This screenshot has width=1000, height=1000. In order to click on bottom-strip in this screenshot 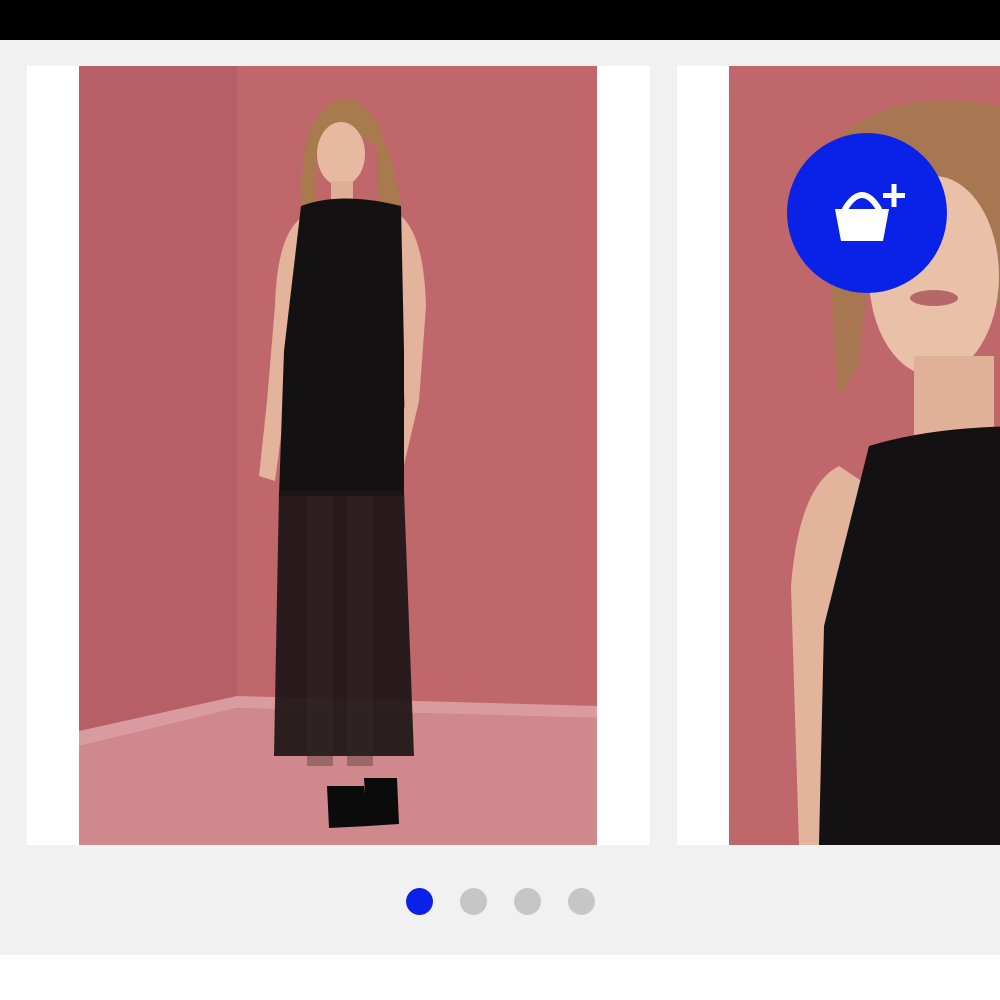, I will do `click(500, 977)`.